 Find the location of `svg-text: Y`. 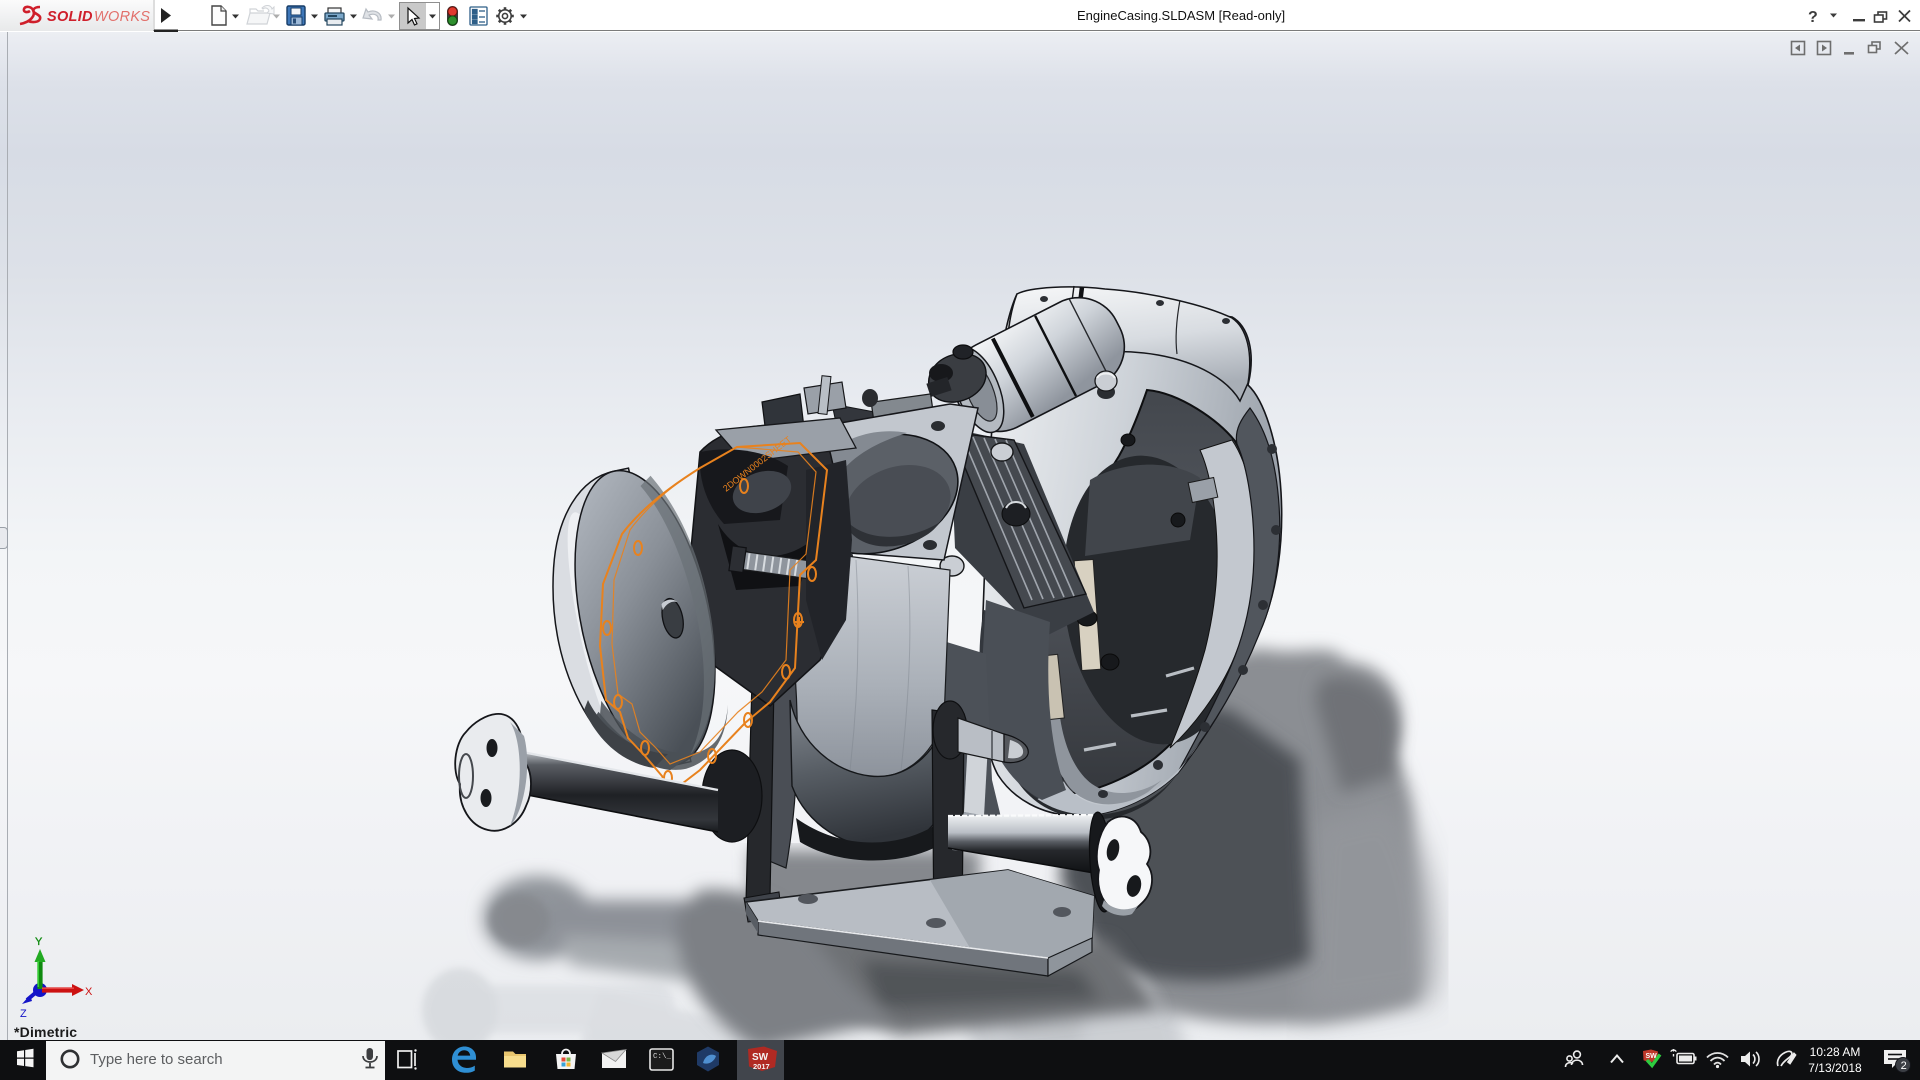

svg-text: Y is located at coordinates (39, 942).